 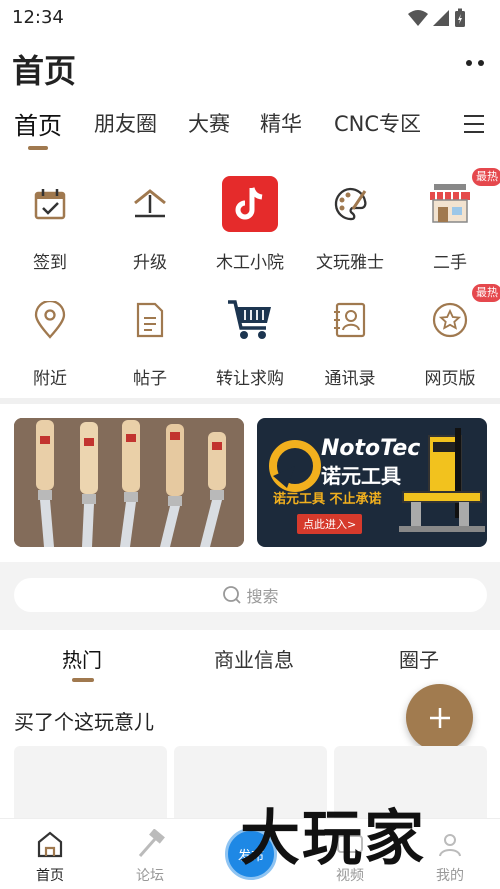 I want to click on status-time: 12:34, so click(x=38, y=17).